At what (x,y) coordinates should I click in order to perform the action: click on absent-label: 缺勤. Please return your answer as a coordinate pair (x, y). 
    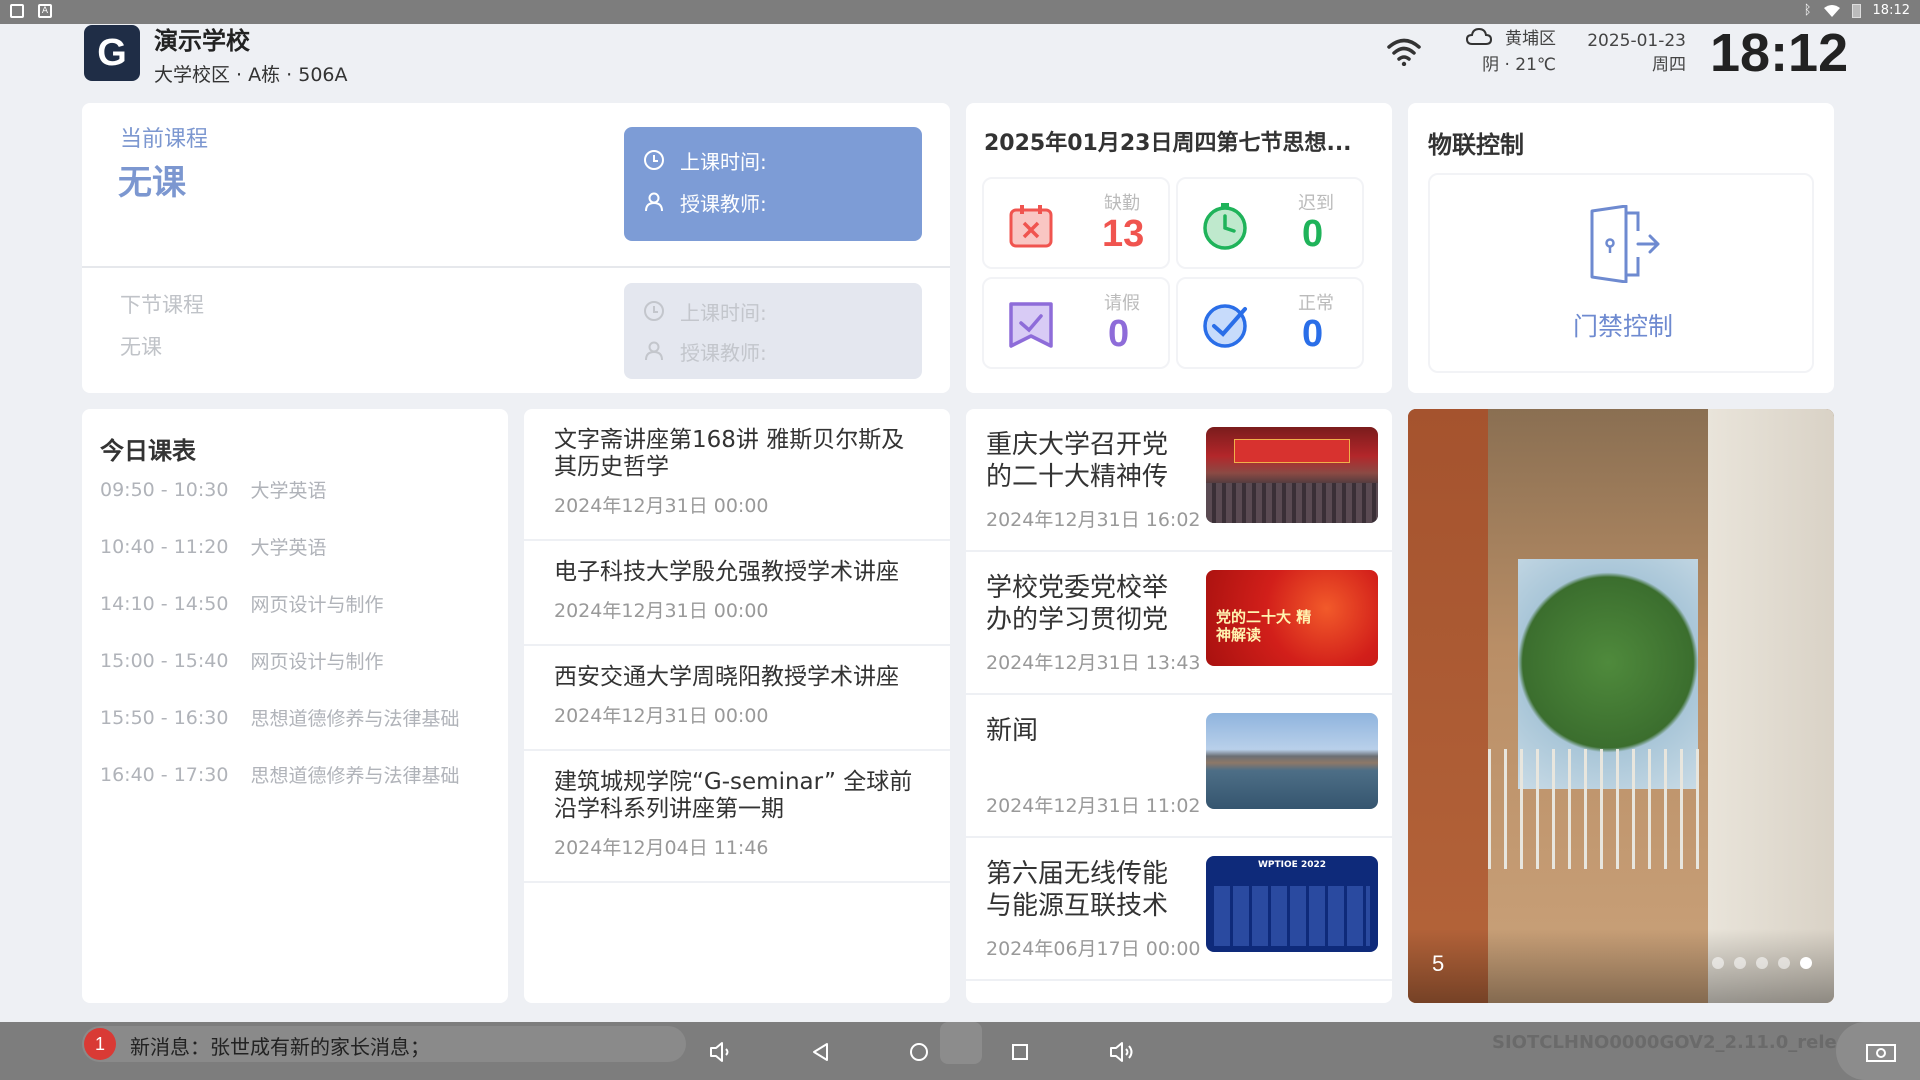
    Looking at the image, I should click on (1122, 203).